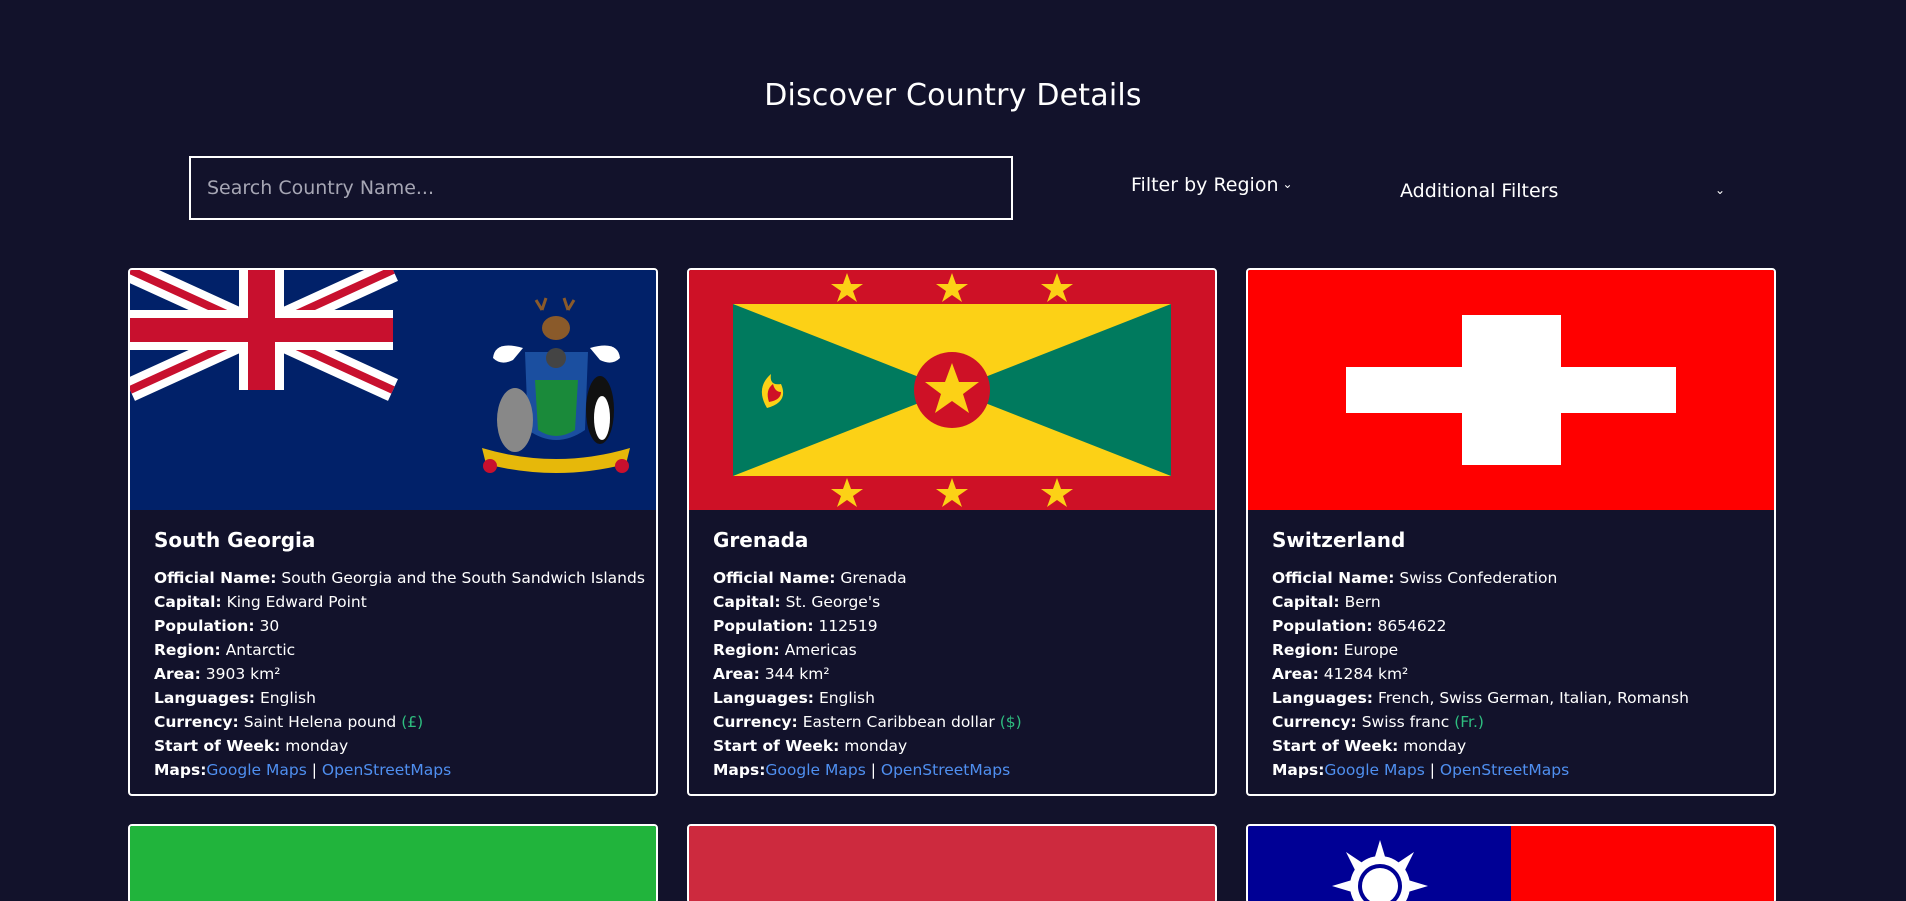  What do you see at coordinates (785, 650) in the screenshot?
I see `region-row: Region: Americas` at bounding box center [785, 650].